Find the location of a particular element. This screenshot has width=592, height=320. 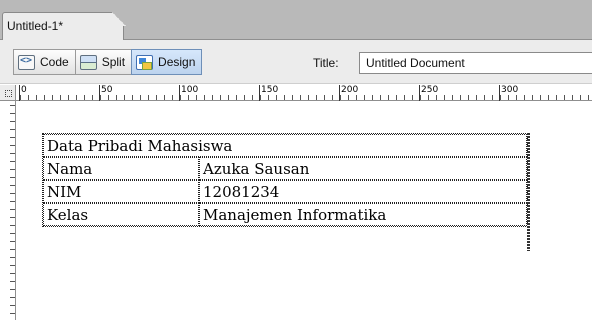

ruler-label: 50 is located at coordinates (107, 90).